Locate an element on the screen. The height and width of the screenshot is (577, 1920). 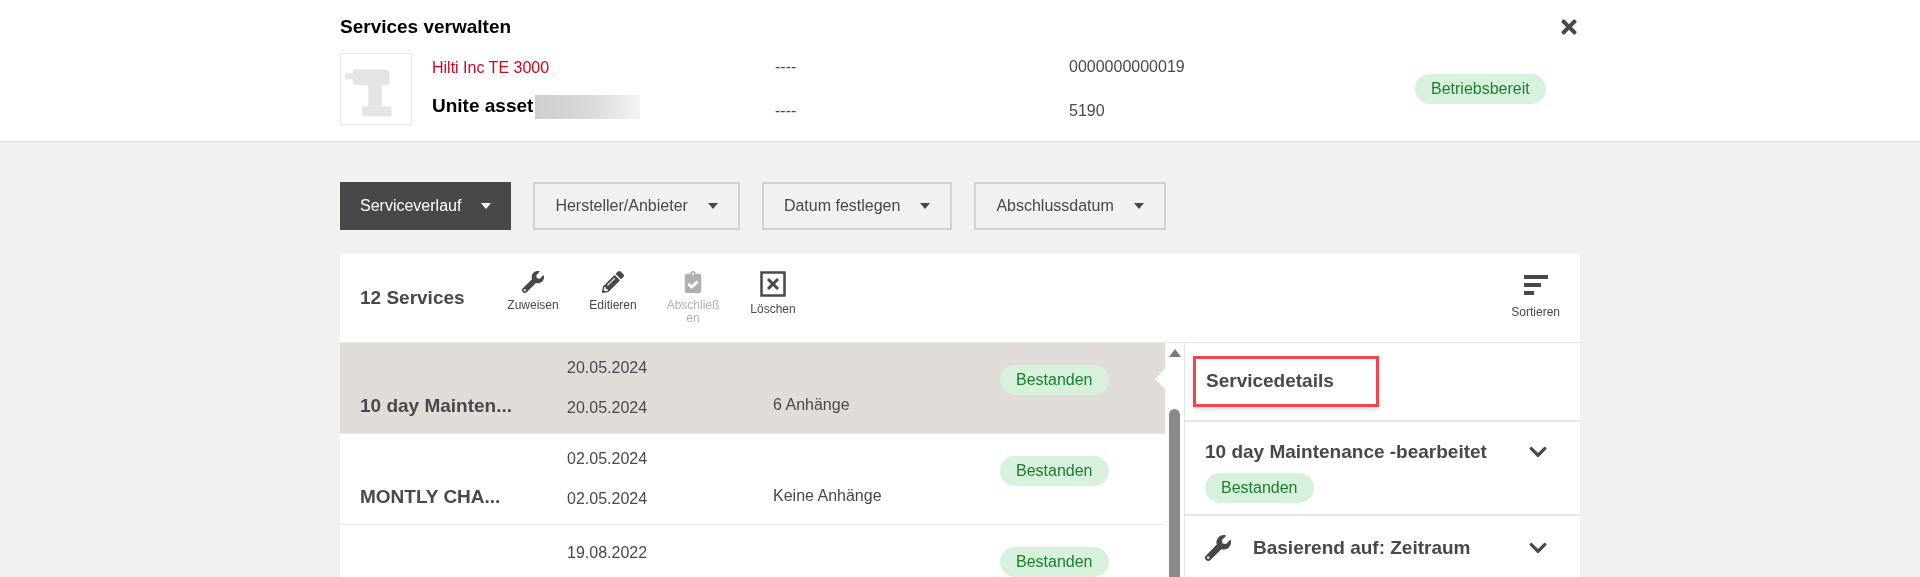
serial-number: 0000000000019 is located at coordinates (1127, 66).